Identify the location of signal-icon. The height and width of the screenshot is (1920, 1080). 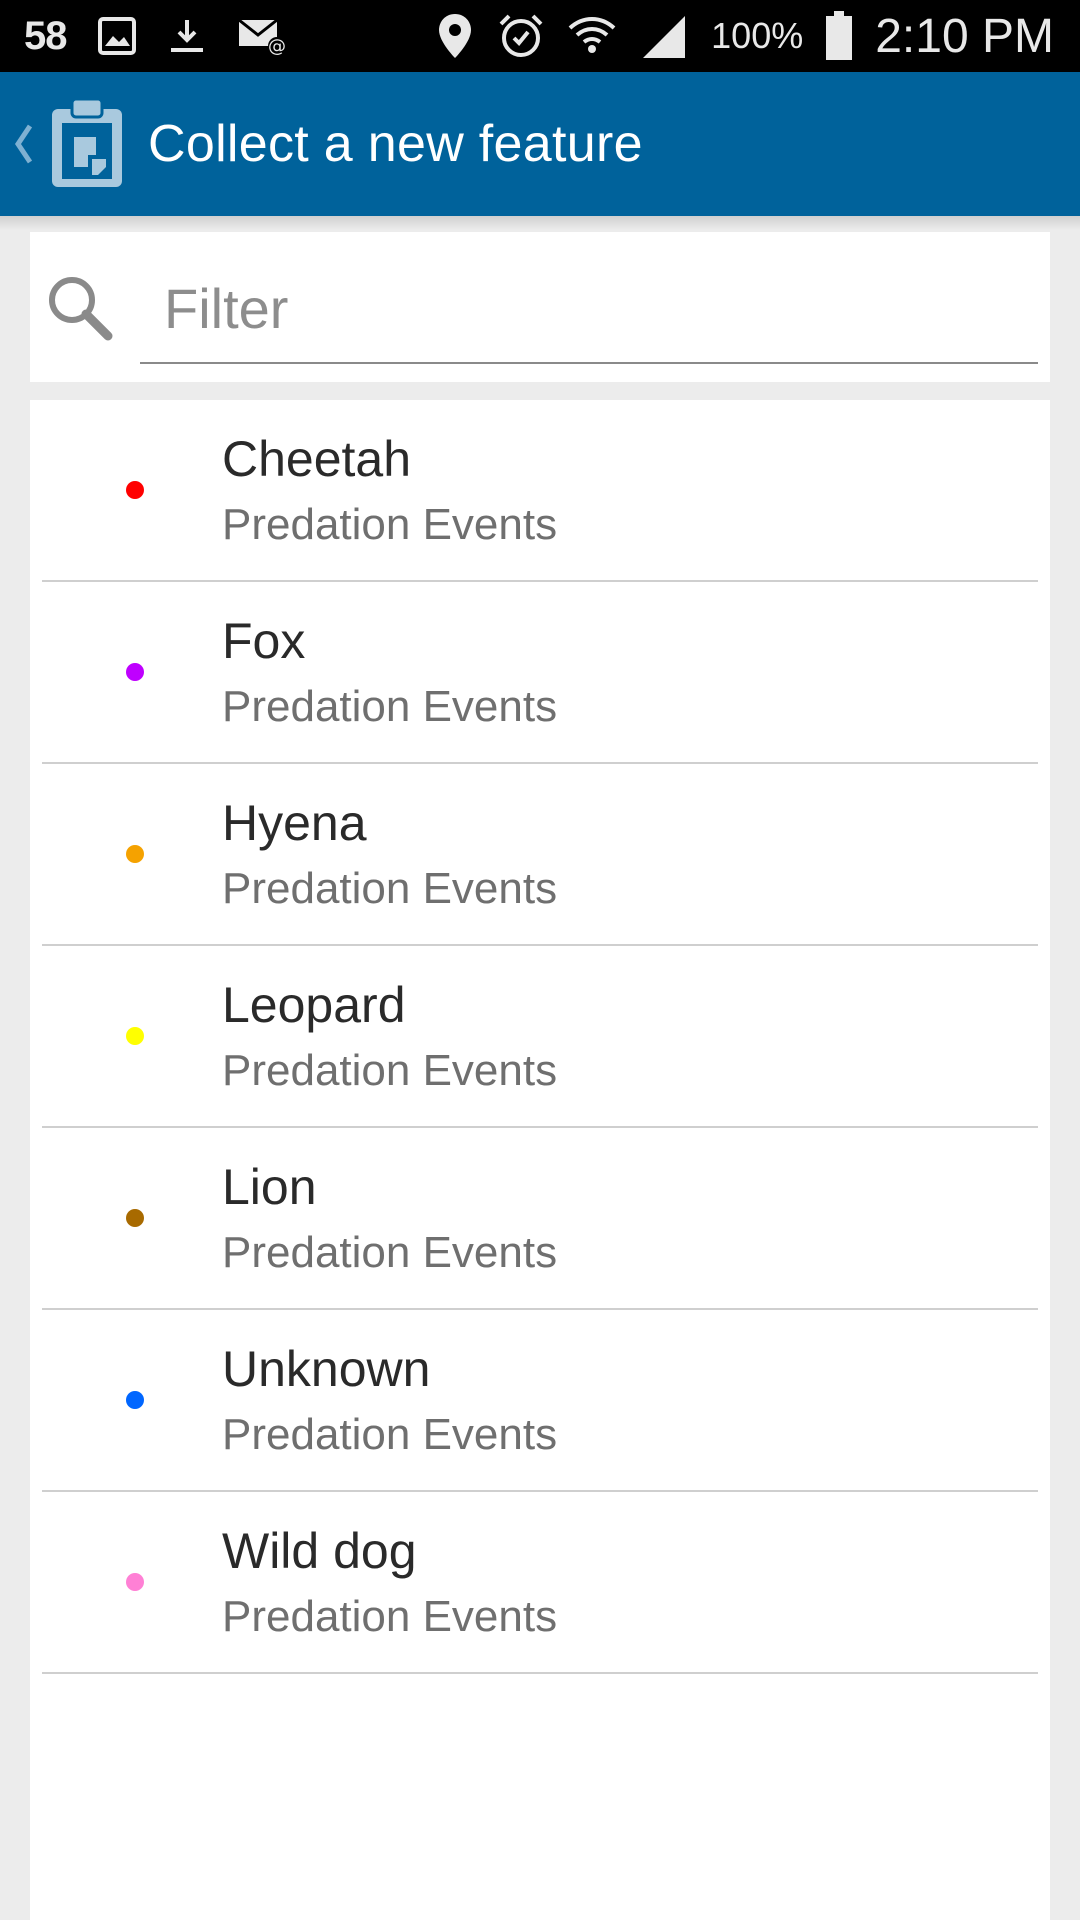
(664, 36).